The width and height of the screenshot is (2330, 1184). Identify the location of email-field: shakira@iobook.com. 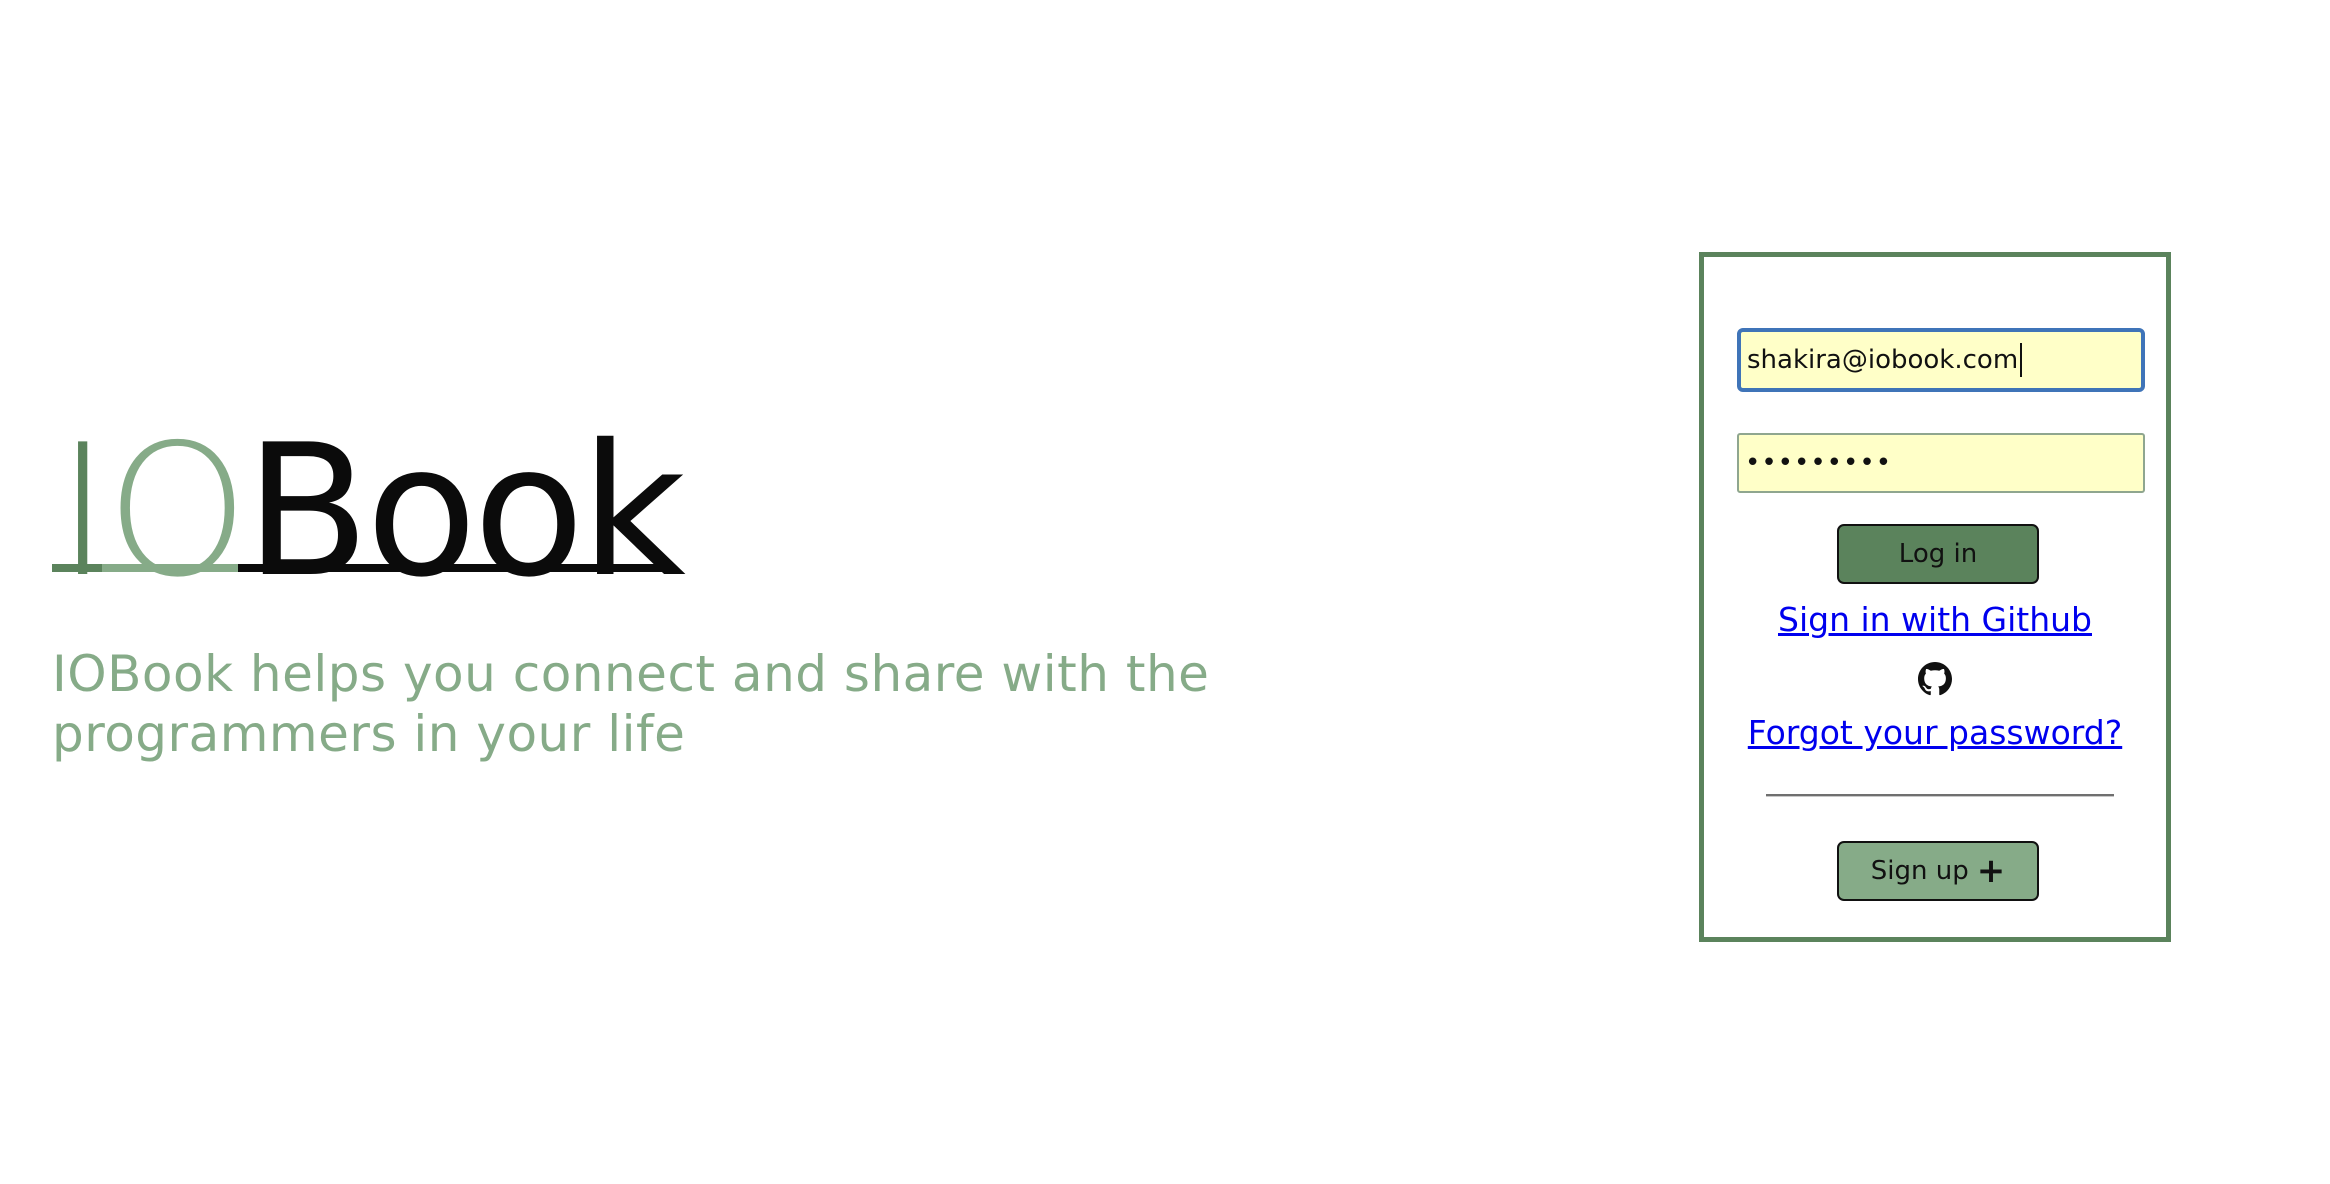
(1941, 360).